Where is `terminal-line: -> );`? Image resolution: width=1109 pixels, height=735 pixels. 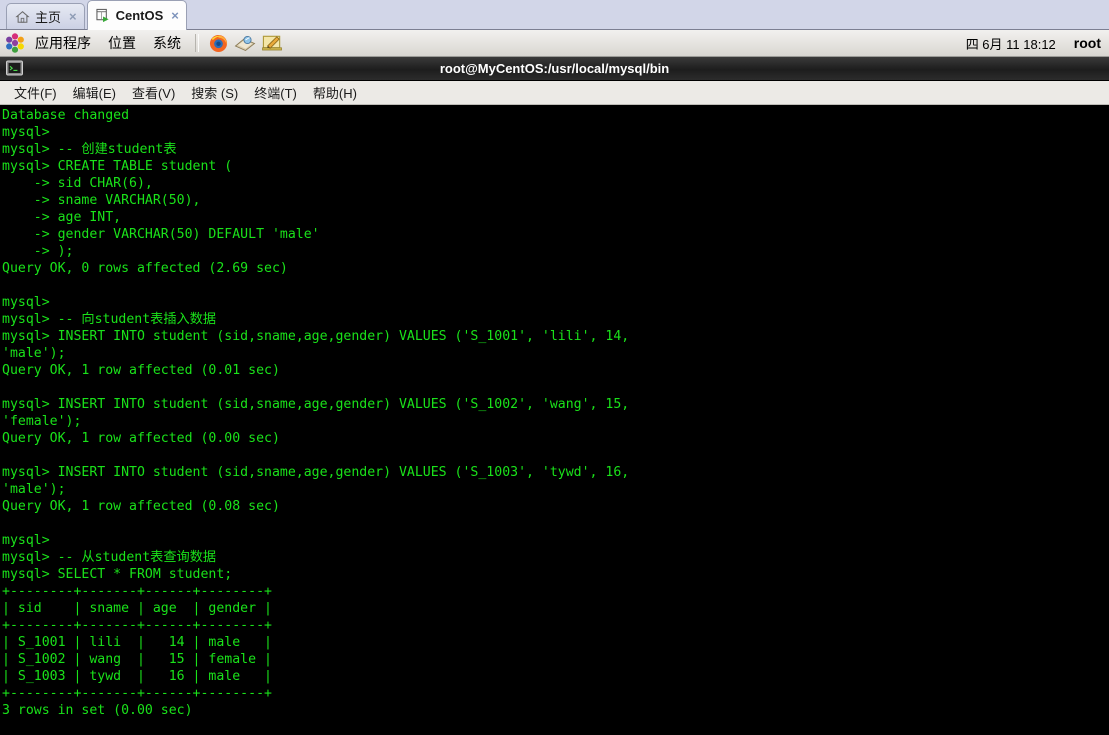 terminal-line: -> ); is located at coordinates (38, 251).